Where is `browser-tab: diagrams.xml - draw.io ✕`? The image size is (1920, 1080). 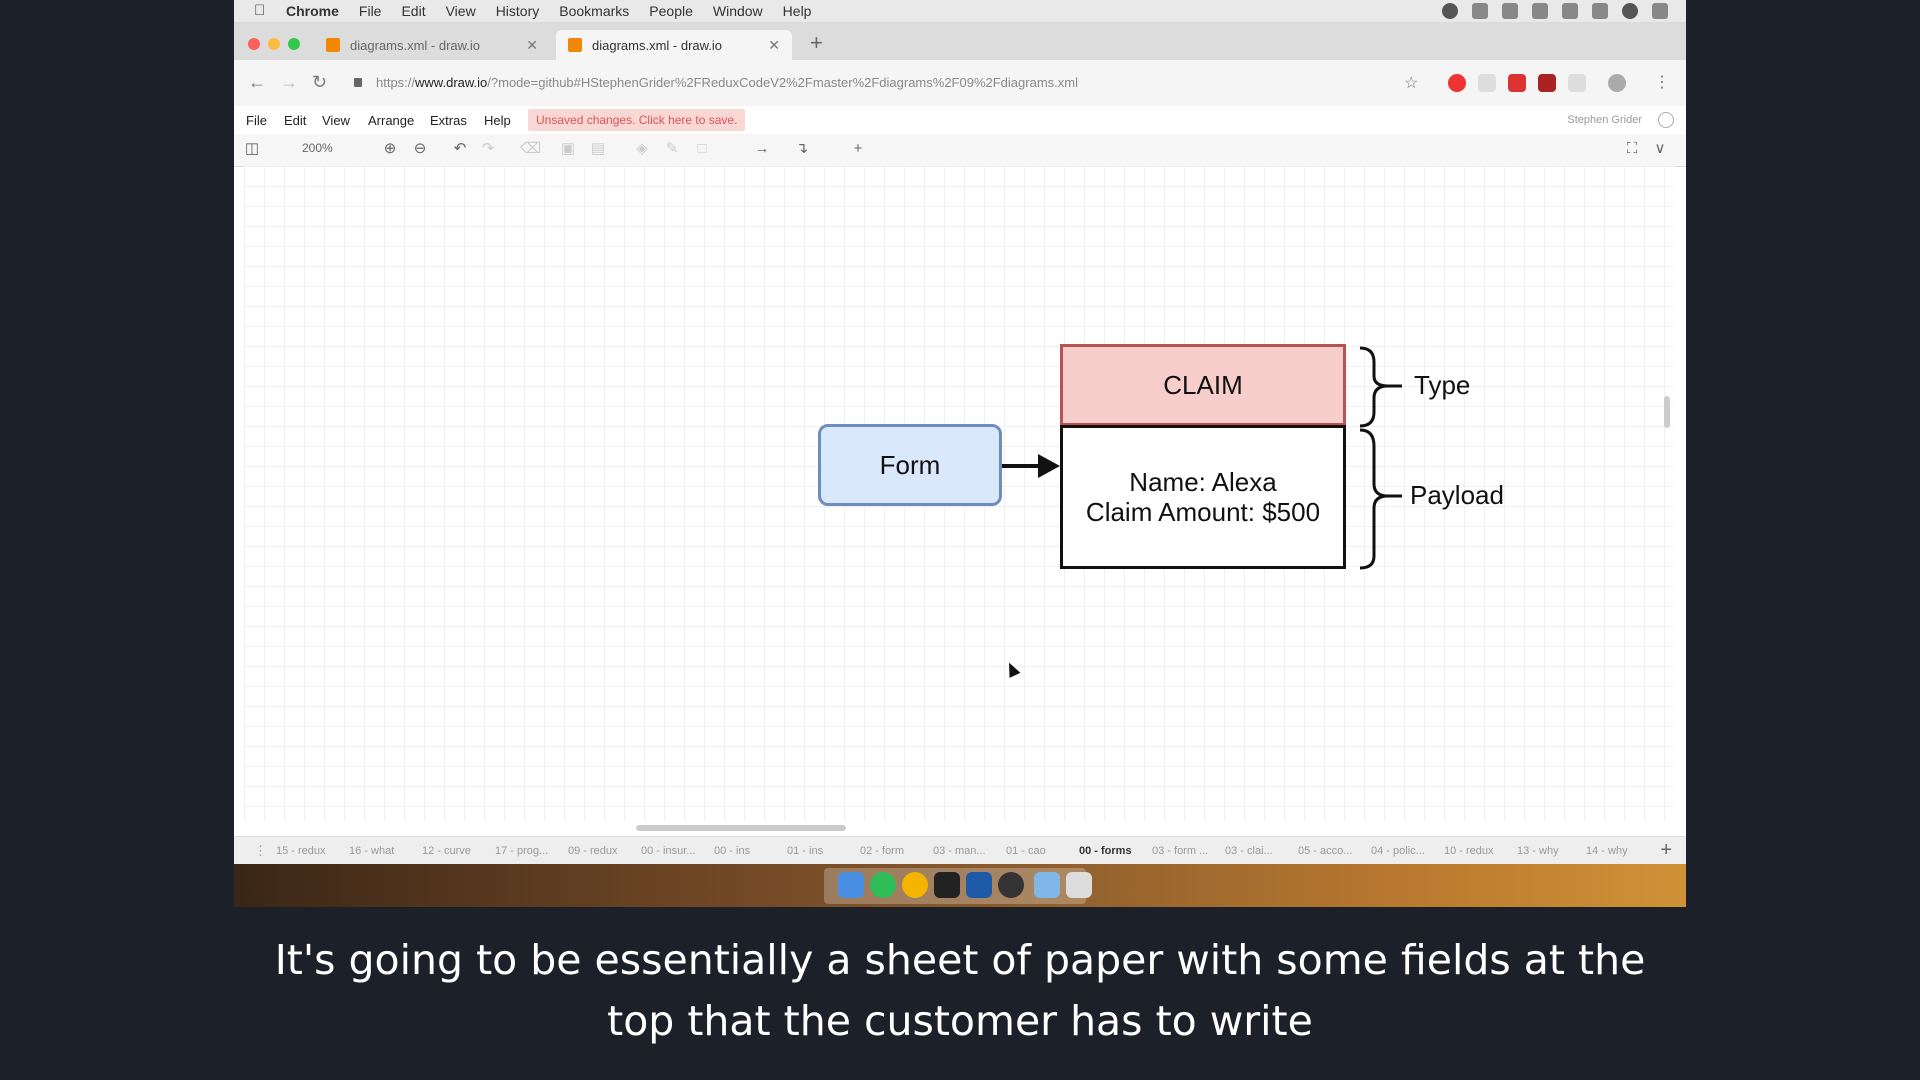 browser-tab: diagrams.xml - draw.io ✕ is located at coordinates (432, 45).